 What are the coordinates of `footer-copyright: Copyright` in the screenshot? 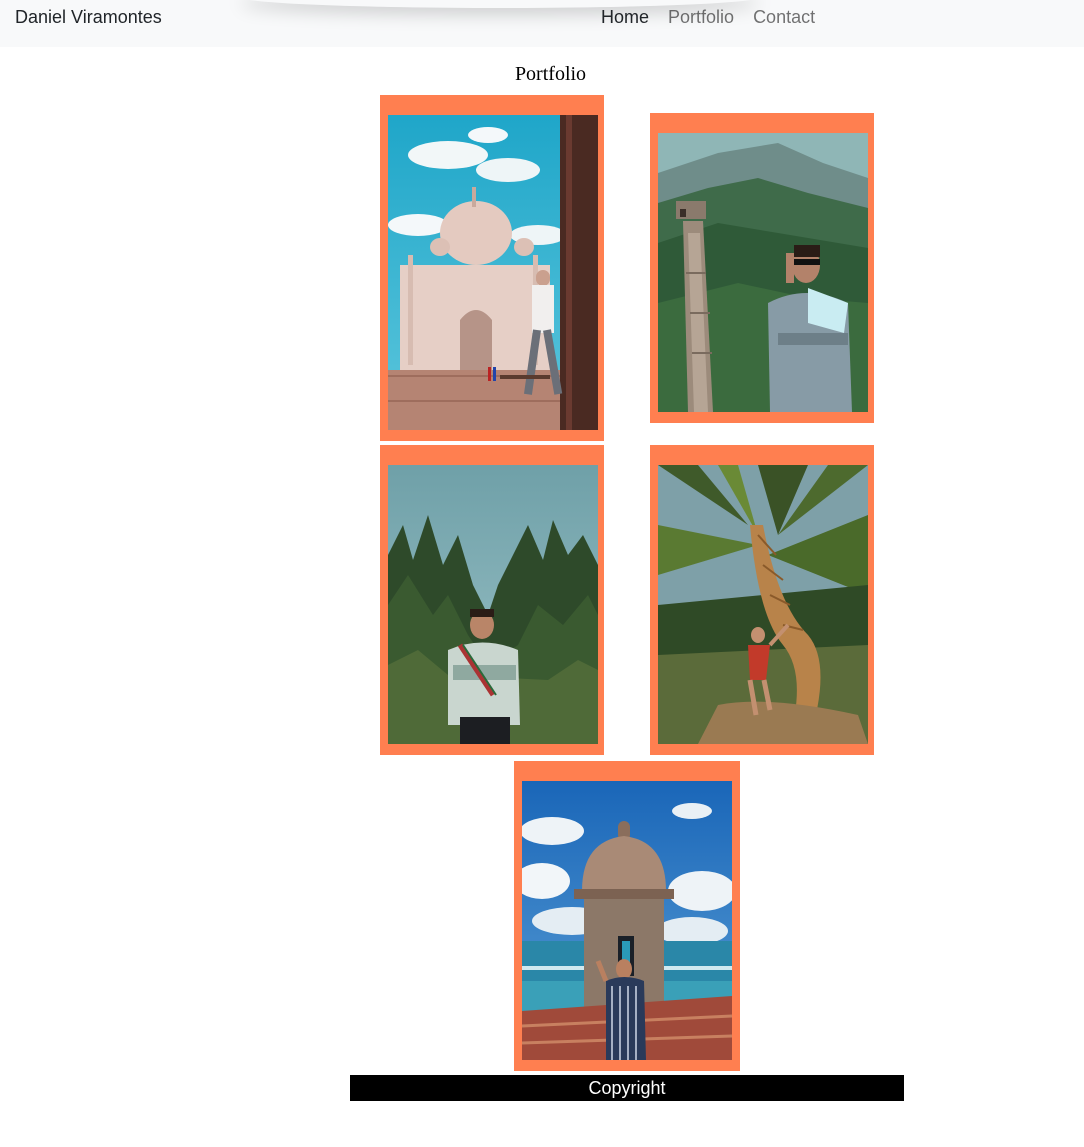 It's located at (627, 1088).